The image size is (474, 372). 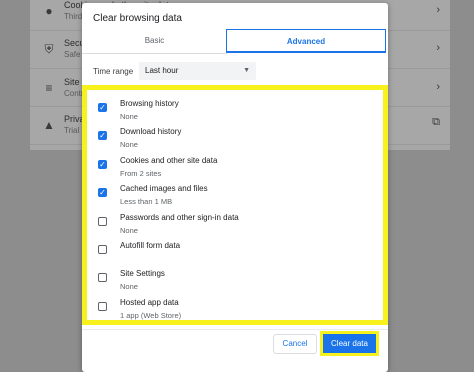 What do you see at coordinates (74, 93) in the screenshot?
I see `settings-row-subtitle: Contr` at bounding box center [74, 93].